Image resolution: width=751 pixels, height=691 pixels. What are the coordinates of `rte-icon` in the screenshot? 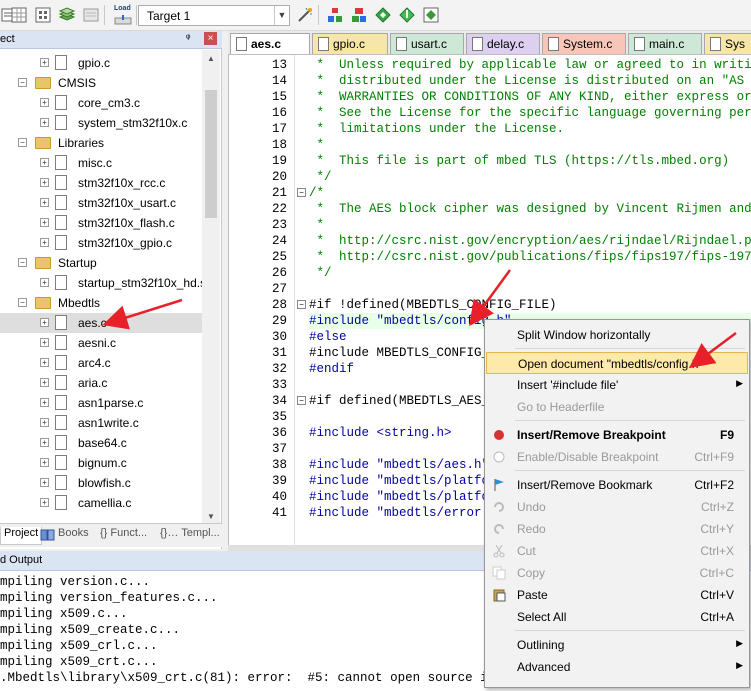 It's located at (431, 15).